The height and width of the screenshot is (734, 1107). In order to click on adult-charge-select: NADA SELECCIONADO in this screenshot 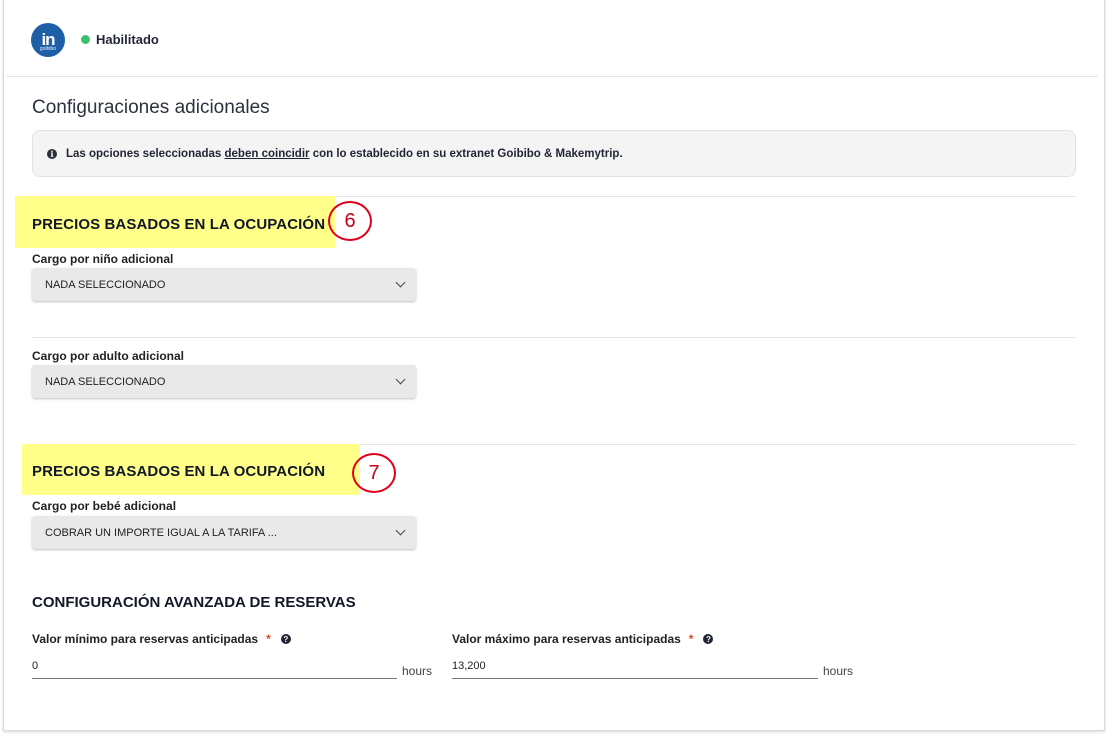, I will do `click(224, 381)`.